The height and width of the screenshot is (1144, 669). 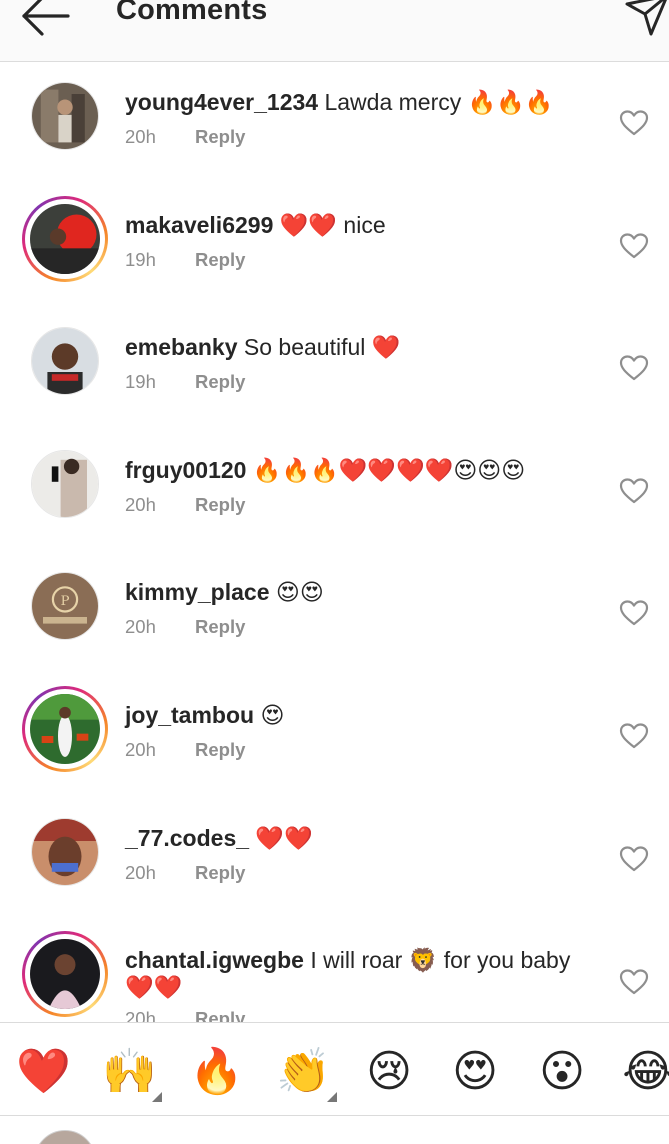 What do you see at coordinates (389, 1072) in the screenshot?
I see `reaction-emoji-button: 😢` at bounding box center [389, 1072].